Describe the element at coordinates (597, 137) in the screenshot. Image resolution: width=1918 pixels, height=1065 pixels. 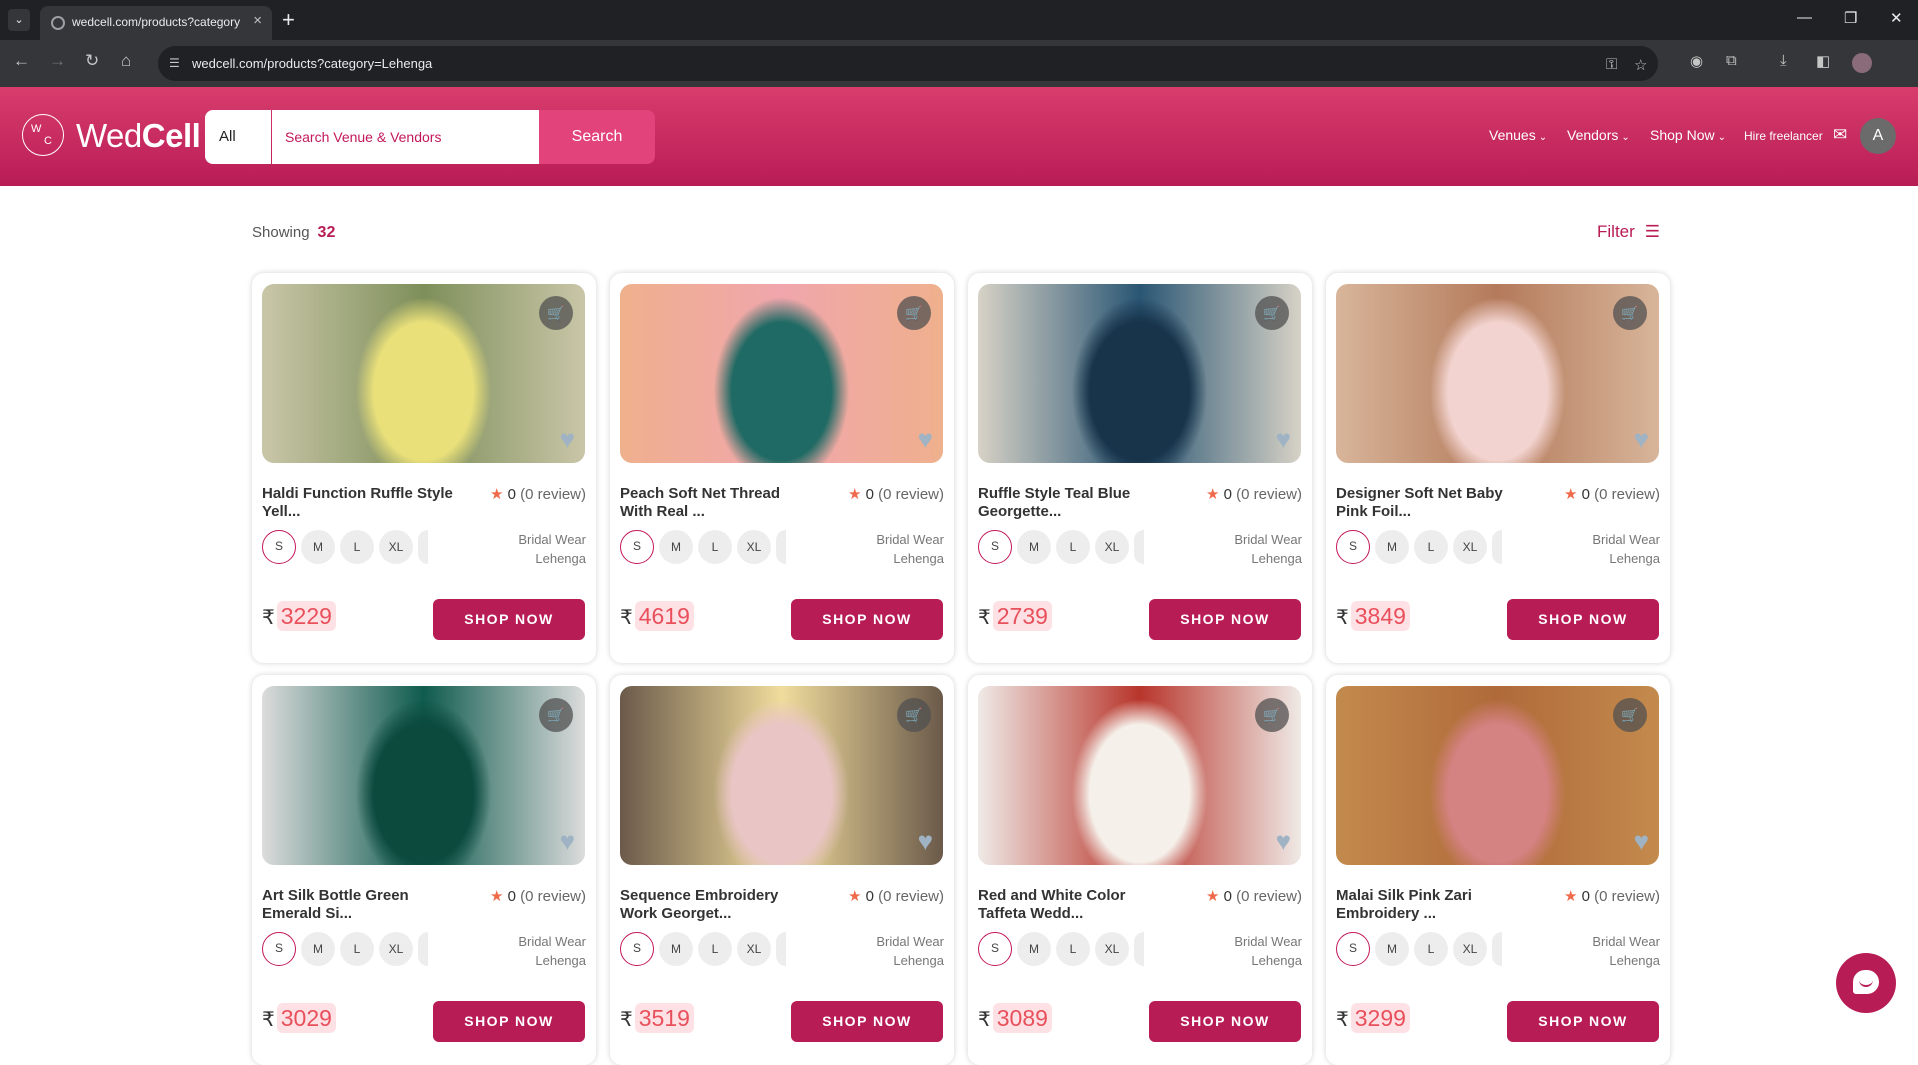
I see `search-button: Search` at that location.